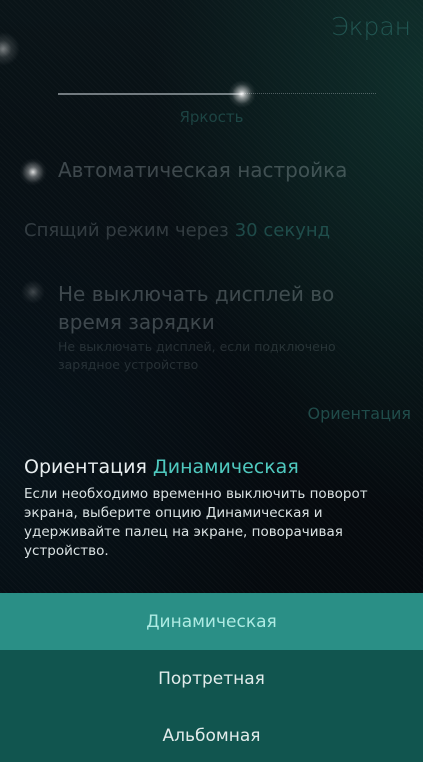 Image resolution: width=423 pixels, height=762 pixels. What do you see at coordinates (33, 292) in the screenshot?
I see `keep-display-on-switch-icon` at bounding box center [33, 292].